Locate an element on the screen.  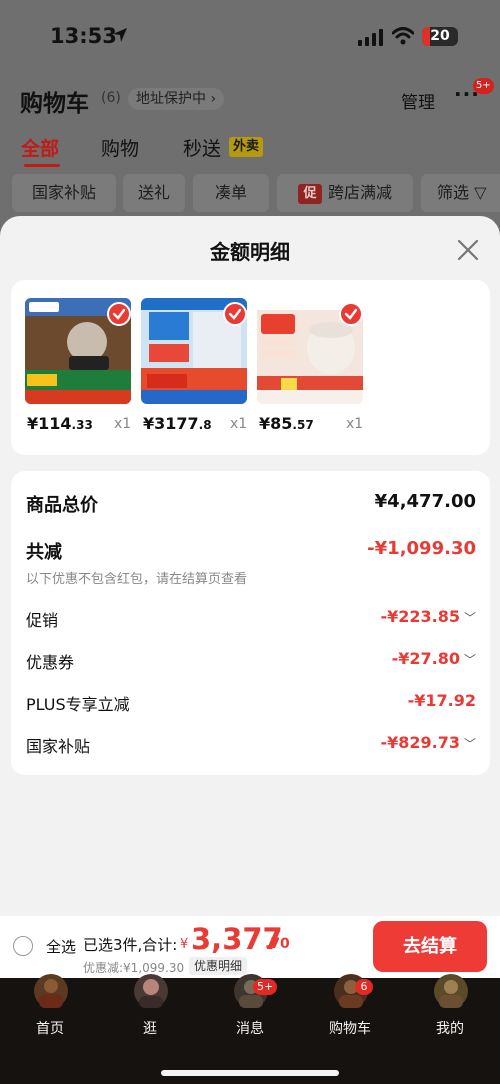
select-all-label: 全选 is located at coordinates (61, 946).